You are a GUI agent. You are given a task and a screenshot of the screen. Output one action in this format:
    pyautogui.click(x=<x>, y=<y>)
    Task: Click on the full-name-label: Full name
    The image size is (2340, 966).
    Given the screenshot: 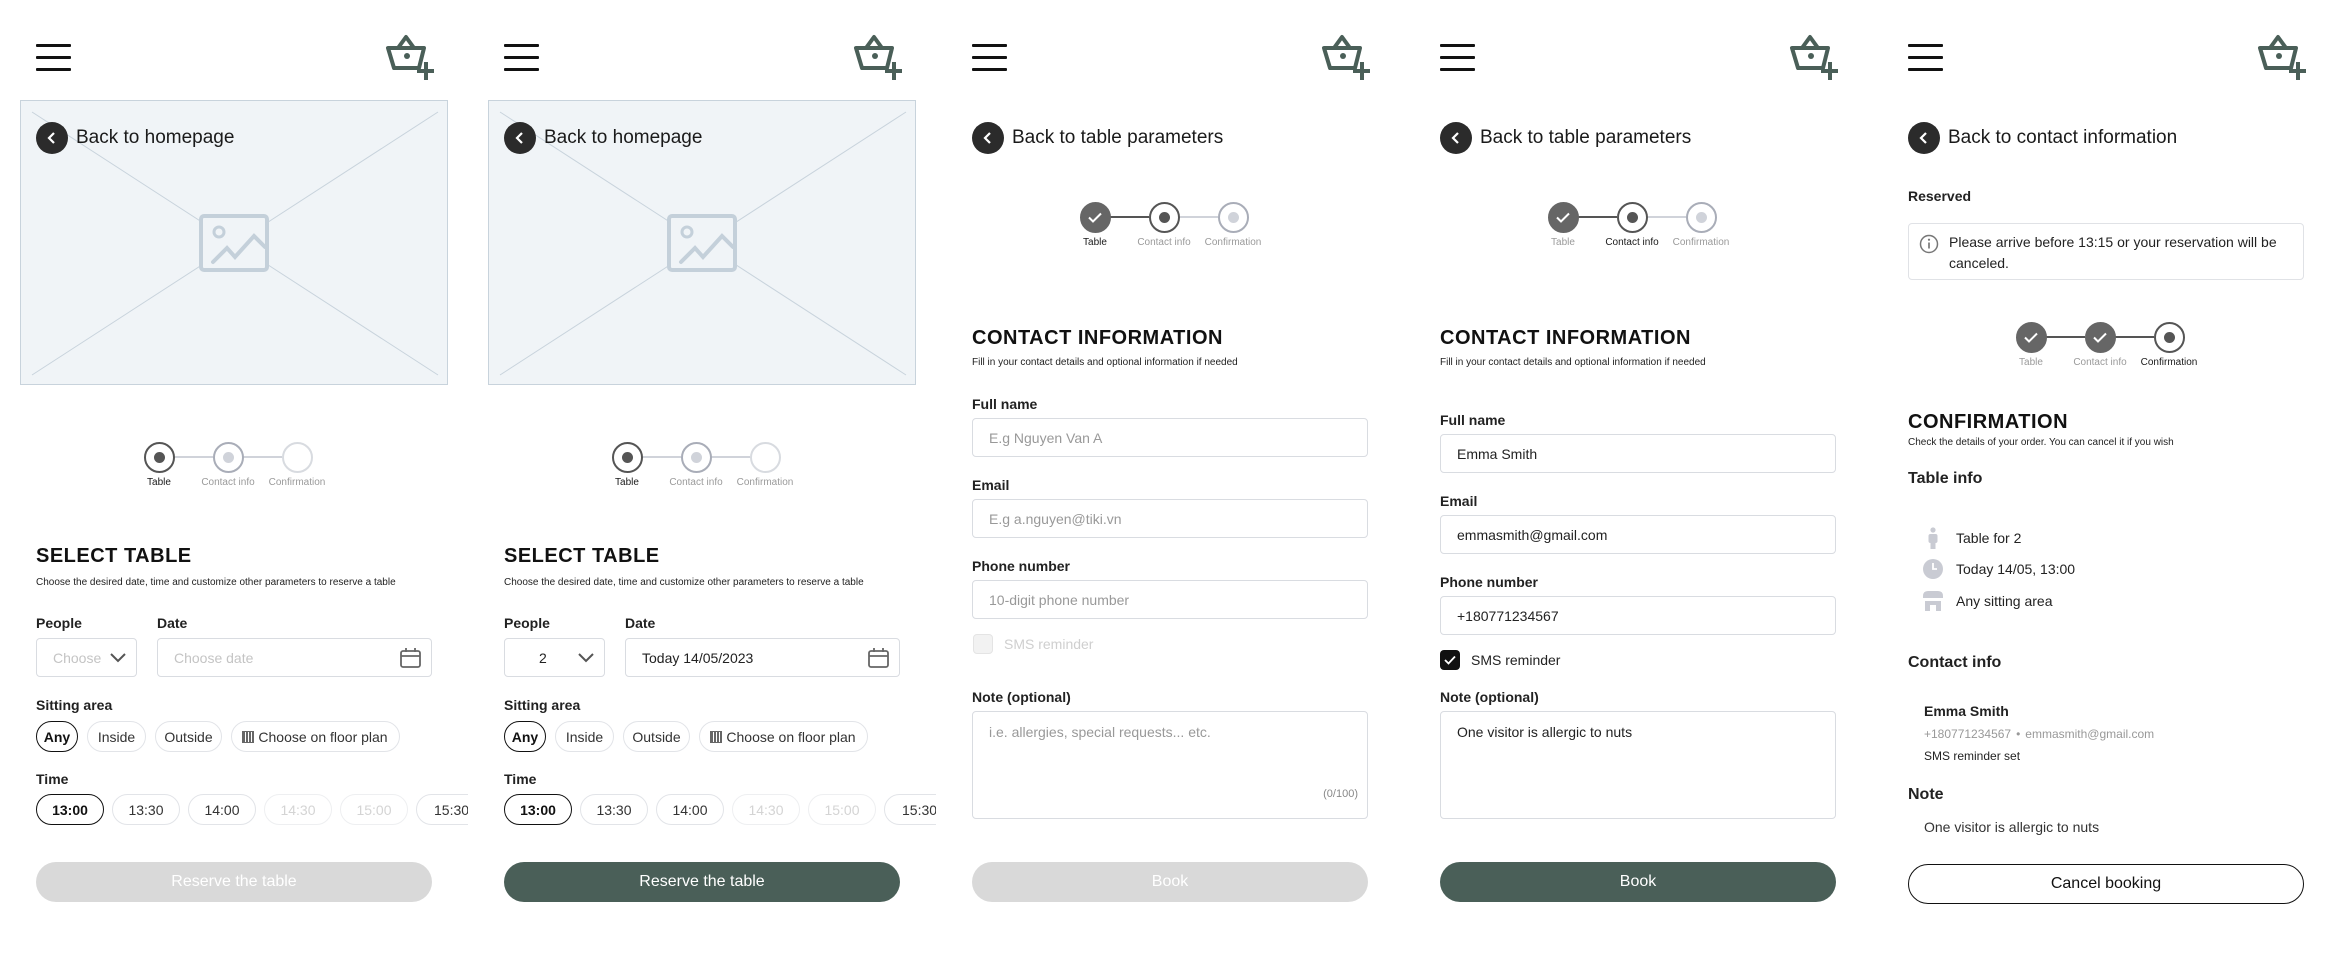 What is the action you would take?
    pyautogui.click(x=1005, y=404)
    